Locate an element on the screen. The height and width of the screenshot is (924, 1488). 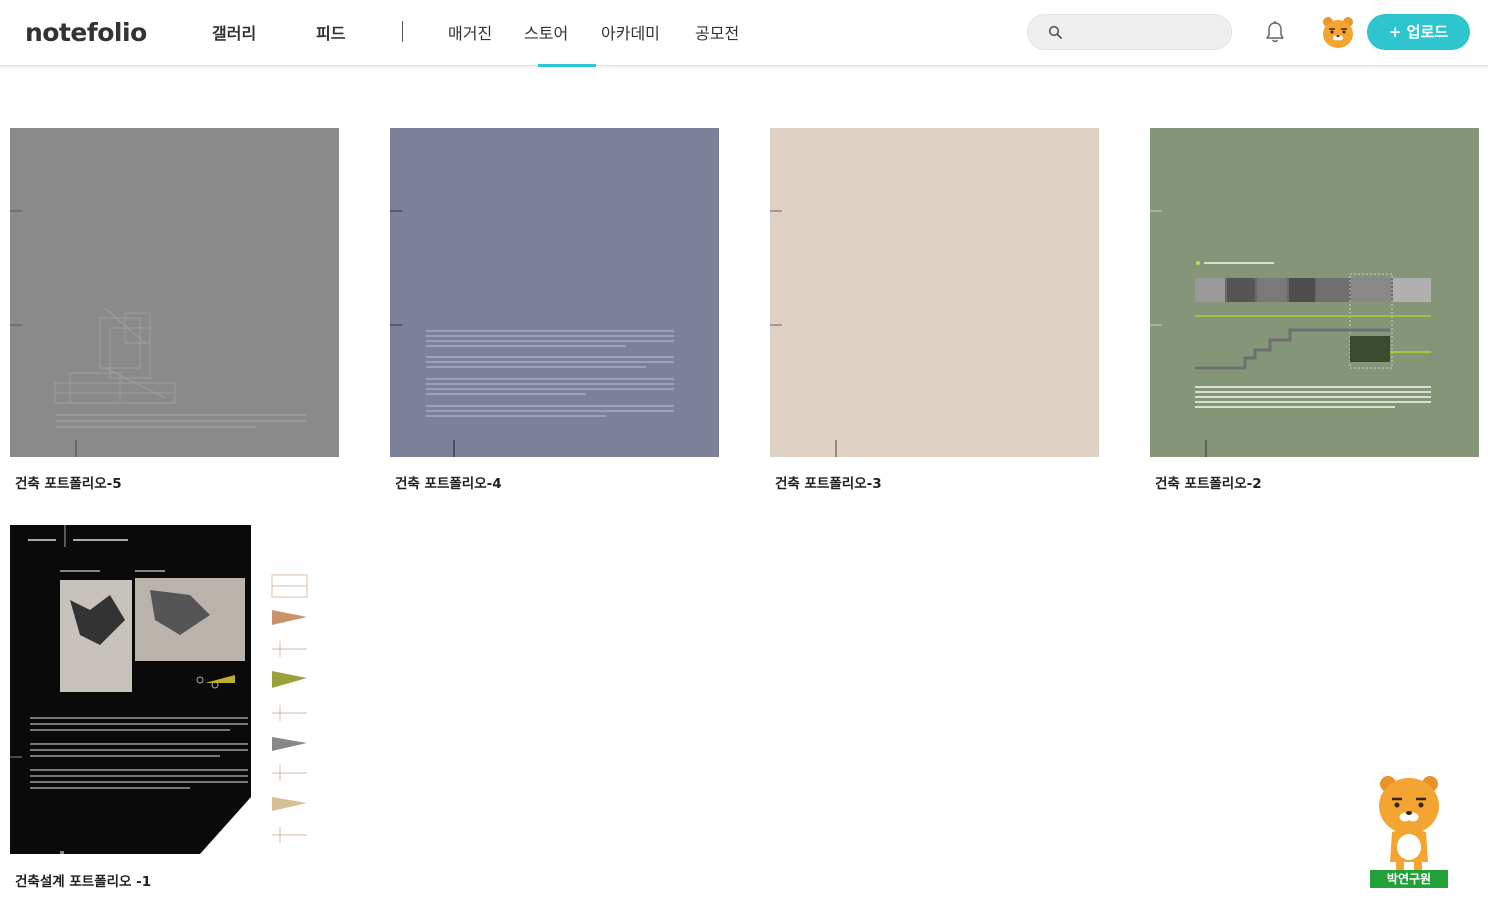
nav-contest: 공모전 is located at coordinates (717, 32).